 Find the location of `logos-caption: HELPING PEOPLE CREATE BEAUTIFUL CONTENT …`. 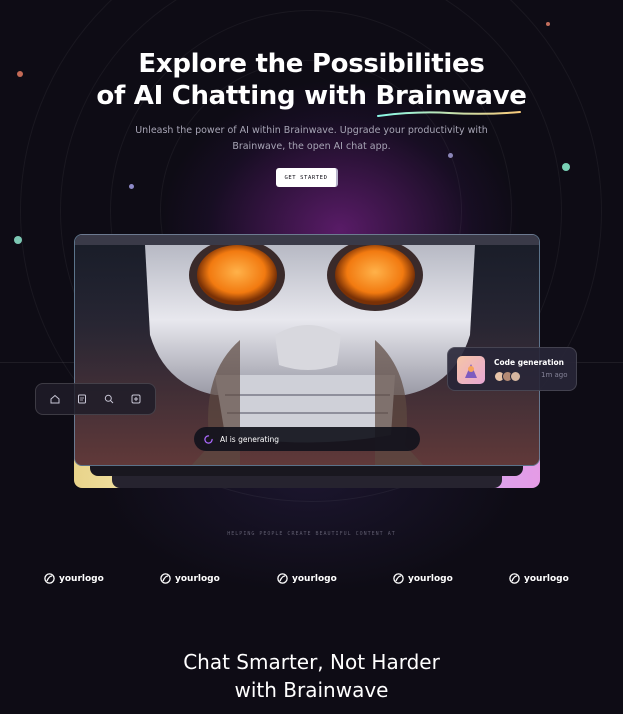

logos-caption: HELPING PEOPLE CREATE BEAUTIFUL CONTENT … is located at coordinates (311, 534).